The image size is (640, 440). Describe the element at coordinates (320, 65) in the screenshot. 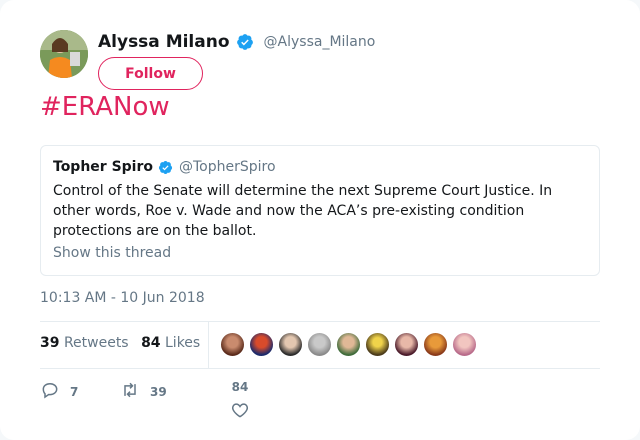

I see `tweet-header: Alyssa Milano @Alyssa_Milano Follow` at that location.